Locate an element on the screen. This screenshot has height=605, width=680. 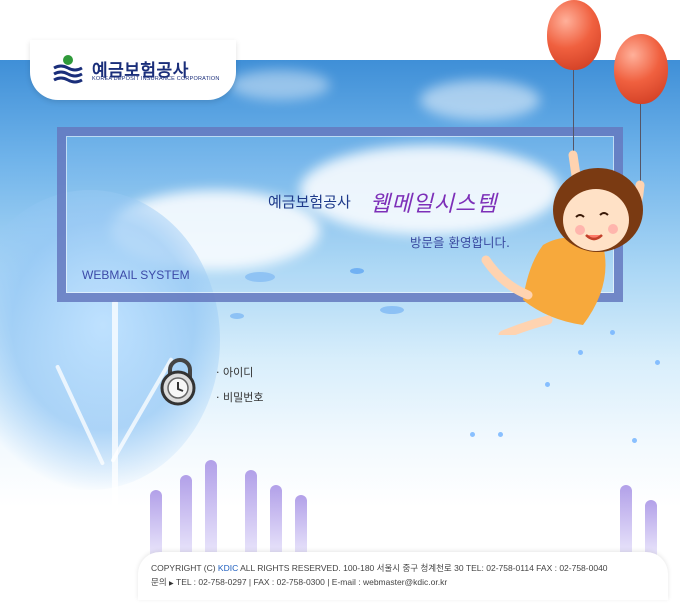
contact-label: 문의 is located at coordinates (159, 582).